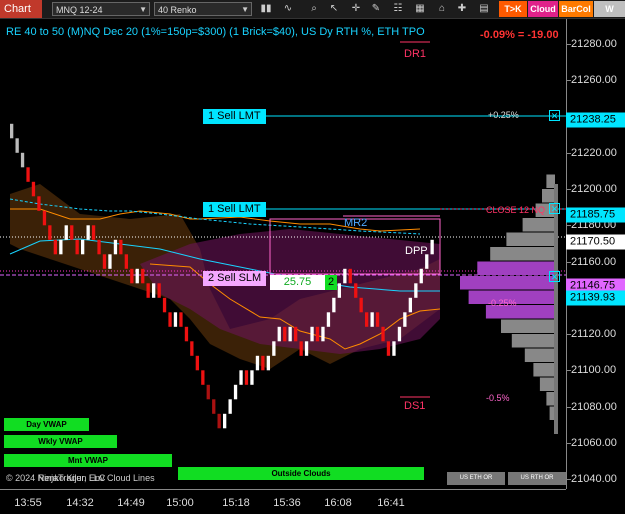  Describe the element at coordinates (594, 152) in the screenshot. I see `price-label: 21220.00` at that location.